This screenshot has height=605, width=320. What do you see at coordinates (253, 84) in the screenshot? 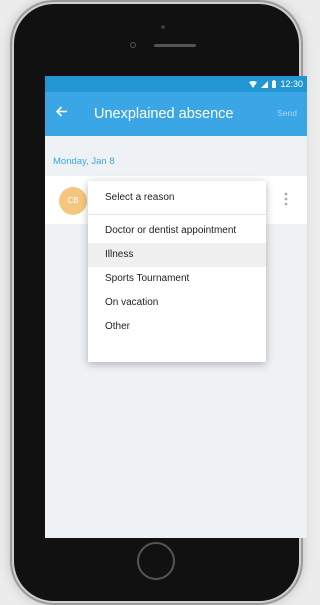
I see `wifi-icon` at bounding box center [253, 84].